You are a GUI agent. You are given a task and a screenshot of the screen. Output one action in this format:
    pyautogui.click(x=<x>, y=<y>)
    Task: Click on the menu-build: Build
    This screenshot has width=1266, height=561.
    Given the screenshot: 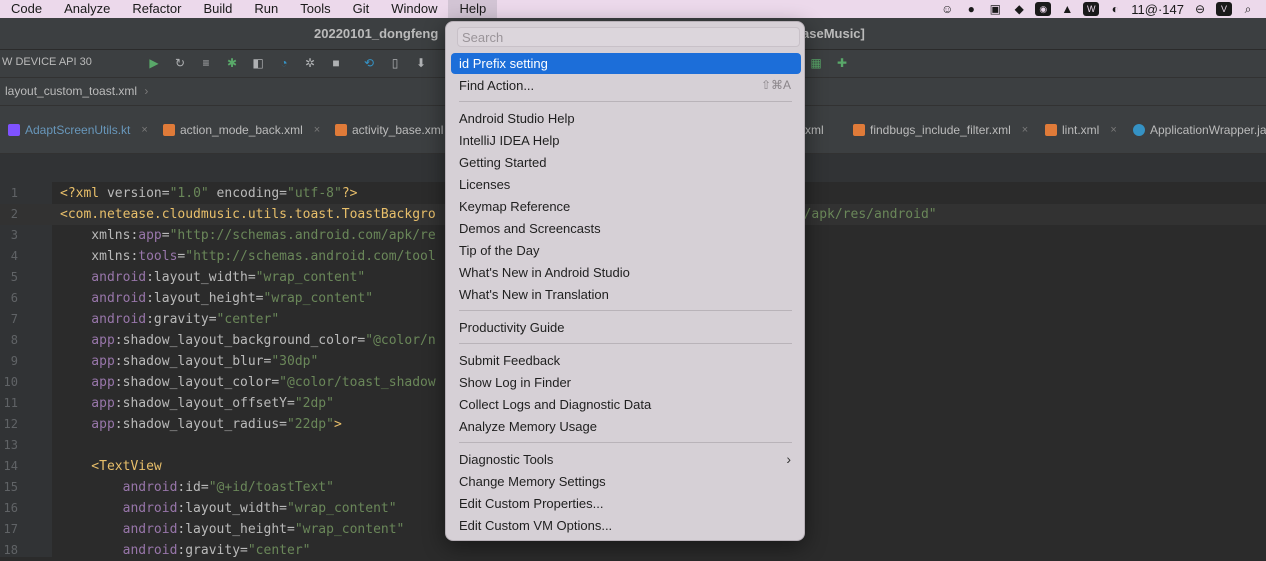 What is the action you would take?
    pyautogui.click(x=217, y=9)
    